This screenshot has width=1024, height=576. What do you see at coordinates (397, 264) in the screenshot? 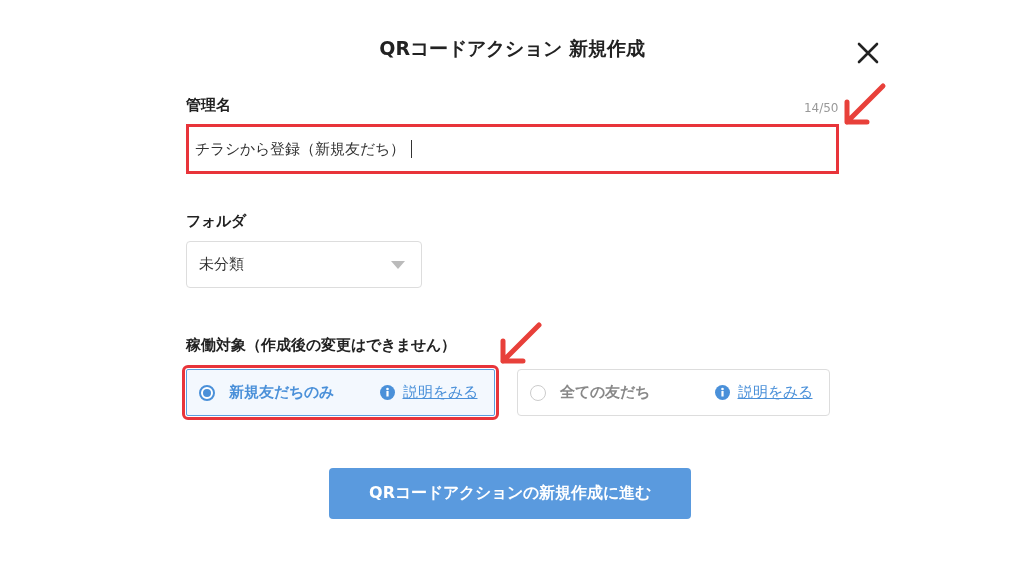
I see `dropdown-arrow-icon` at bounding box center [397, 264].